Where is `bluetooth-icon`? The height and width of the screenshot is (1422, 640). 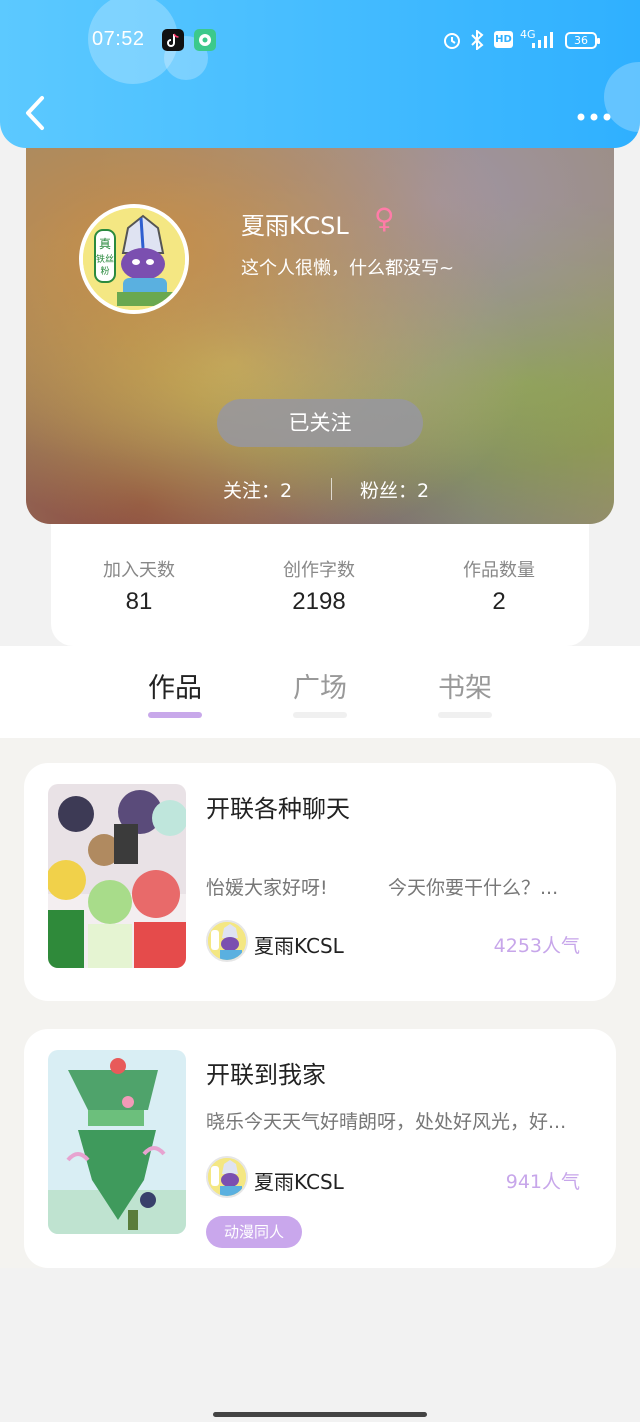
bluetooth-icon is located at coordinates (477, 41).